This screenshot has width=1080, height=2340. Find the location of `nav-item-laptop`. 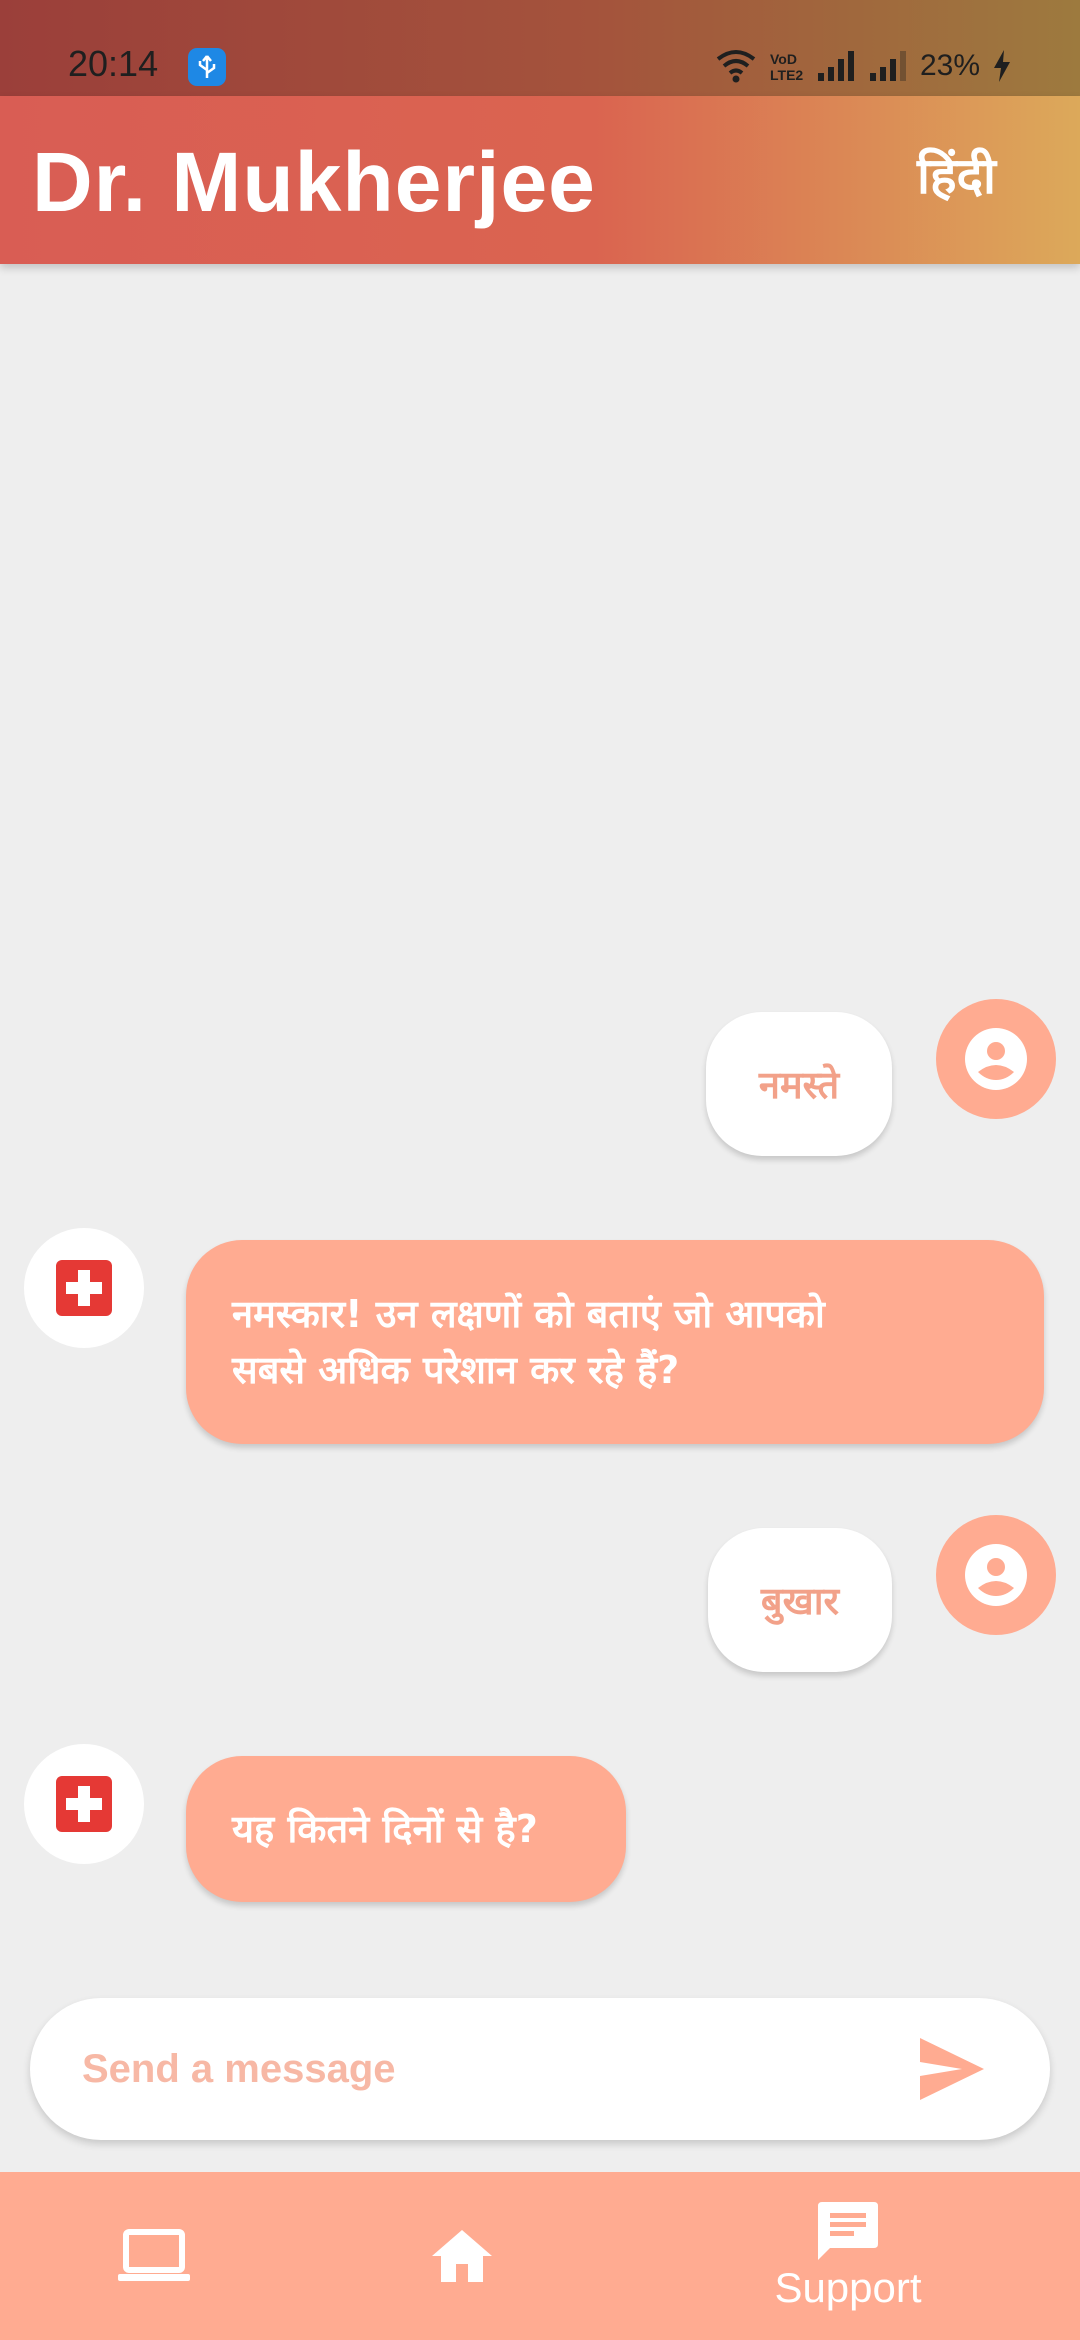

nav-item-laptop is located at coordinates (154, 2256).